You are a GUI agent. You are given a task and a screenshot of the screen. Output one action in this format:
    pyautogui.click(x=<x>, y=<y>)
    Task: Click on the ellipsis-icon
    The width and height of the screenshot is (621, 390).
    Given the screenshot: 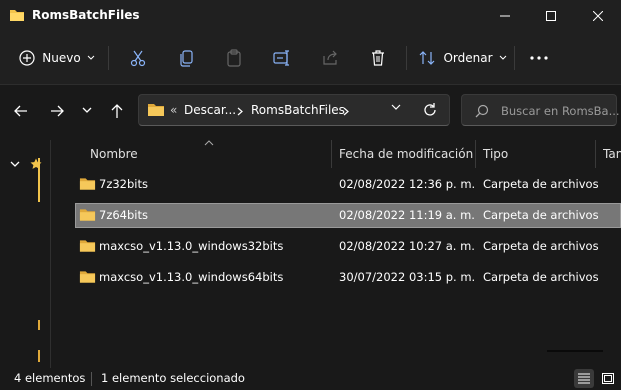 What is the action you would take?
    pyautogui.click(x=539, y=58)
    